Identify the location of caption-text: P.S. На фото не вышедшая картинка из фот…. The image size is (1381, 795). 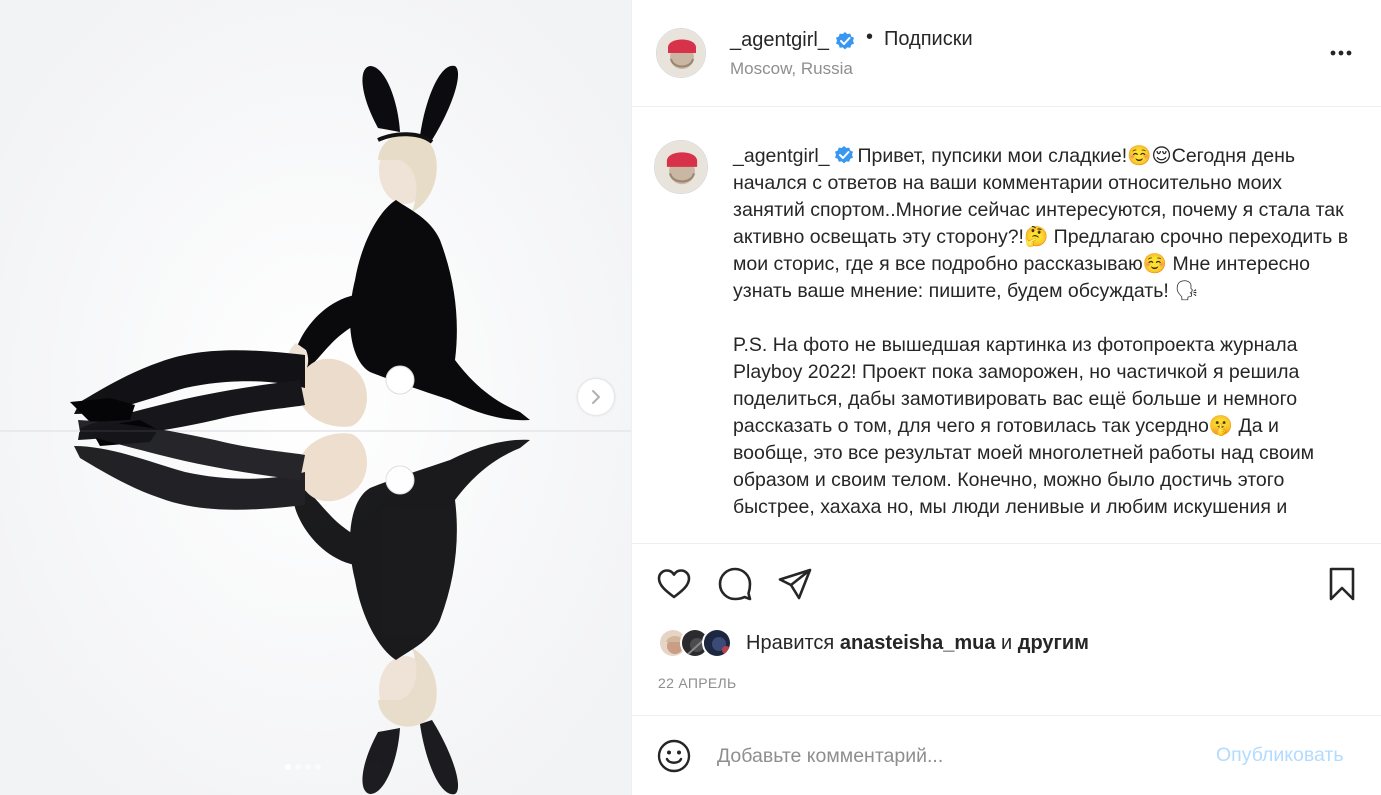
(1023, 426).